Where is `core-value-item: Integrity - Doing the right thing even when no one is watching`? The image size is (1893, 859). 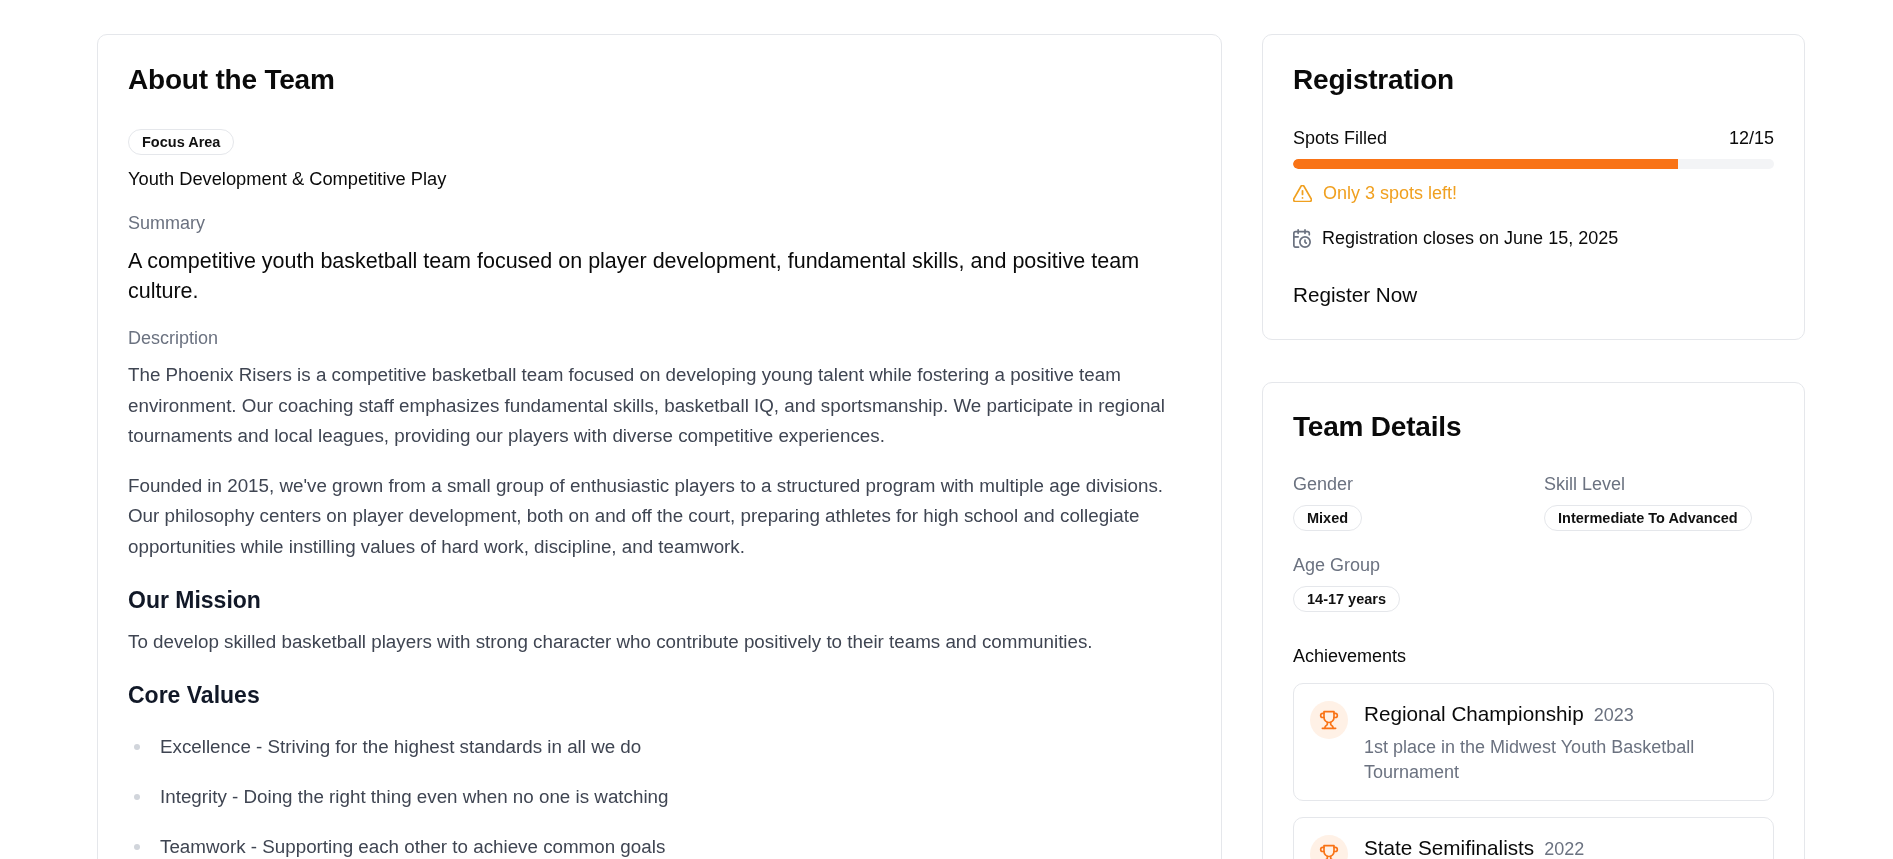 core-value-item: Integrity - Doing the right thing even when no one is watching is located at coordinates (414, 797).